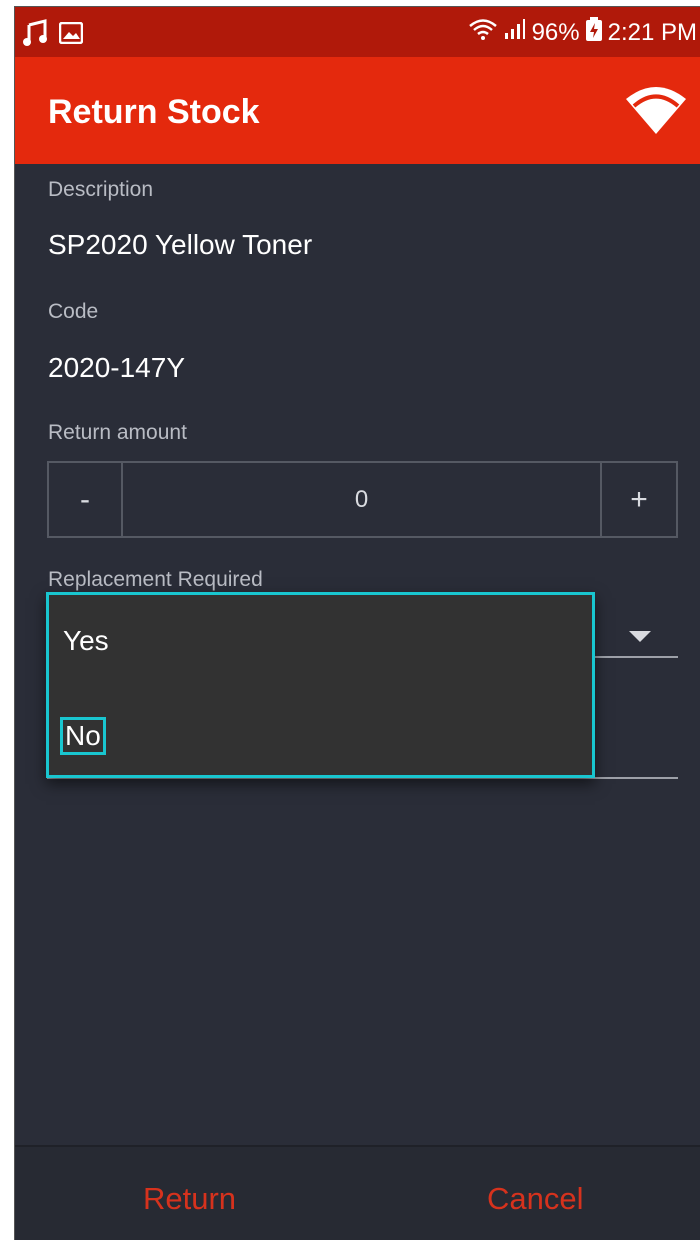 Image resolution: width=700 pixels, height=1240 pixels. What do you see at coordinates (155, 579) in the screenshot?
I see `replacement-required-label: Replacement Required` at bounding box center [155, 579].